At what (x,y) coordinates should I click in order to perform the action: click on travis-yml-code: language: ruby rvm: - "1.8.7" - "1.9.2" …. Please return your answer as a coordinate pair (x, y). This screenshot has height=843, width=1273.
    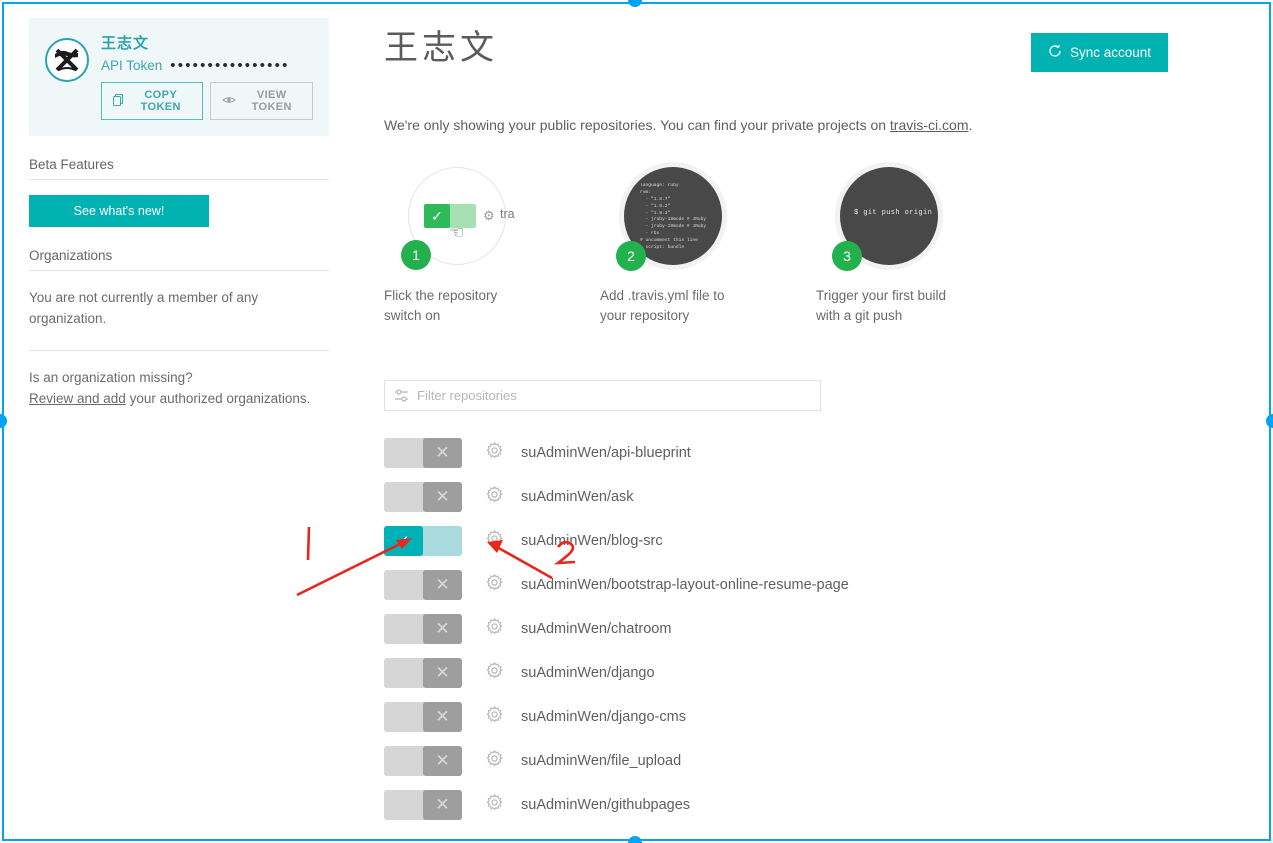
    Looking at the image, I should click on (673, 217).